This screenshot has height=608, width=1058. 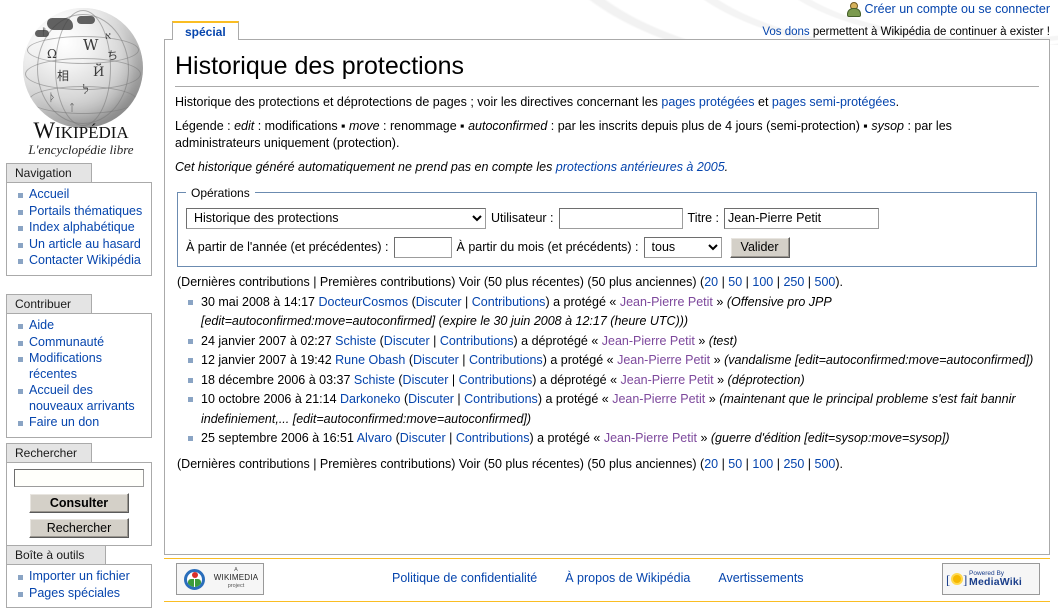 I want to click on pager-older: 50 plus anciennes, so click(x=642, y=463).